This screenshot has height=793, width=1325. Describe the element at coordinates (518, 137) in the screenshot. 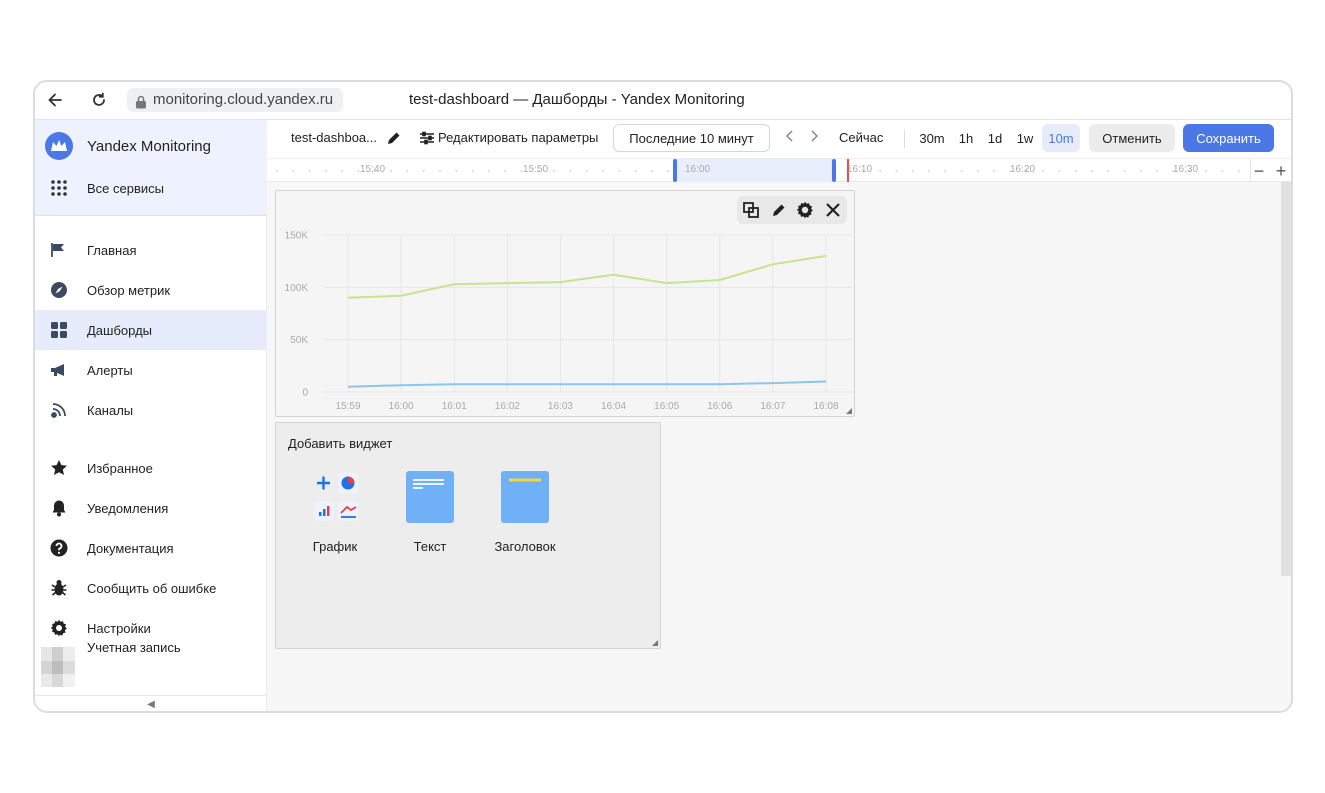

I see `edit-params-button: Редактировать параметры` at that location.